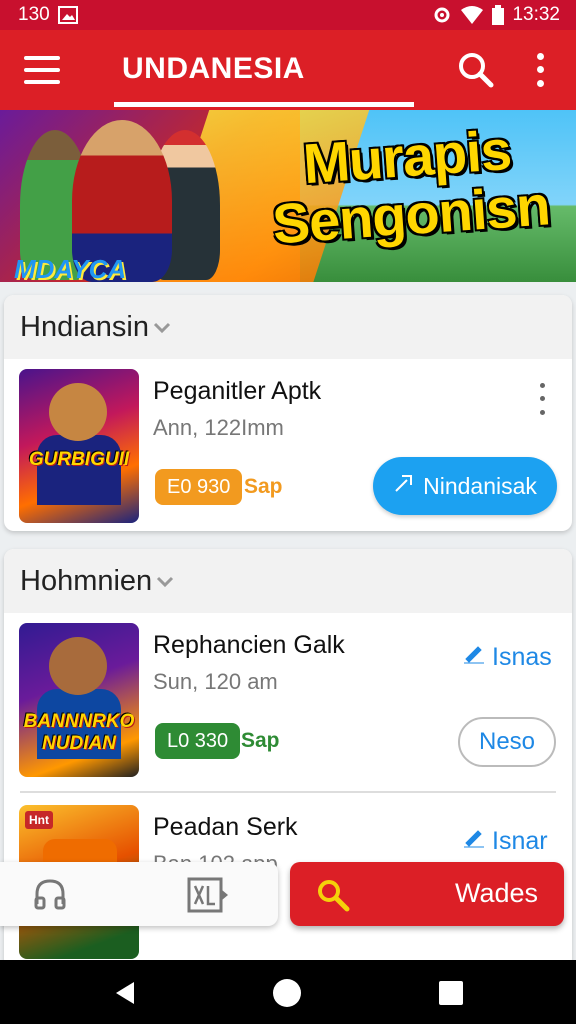  Describe the element at coordinates (67, 15) in the screenshot. I see `image-icon` at that location.